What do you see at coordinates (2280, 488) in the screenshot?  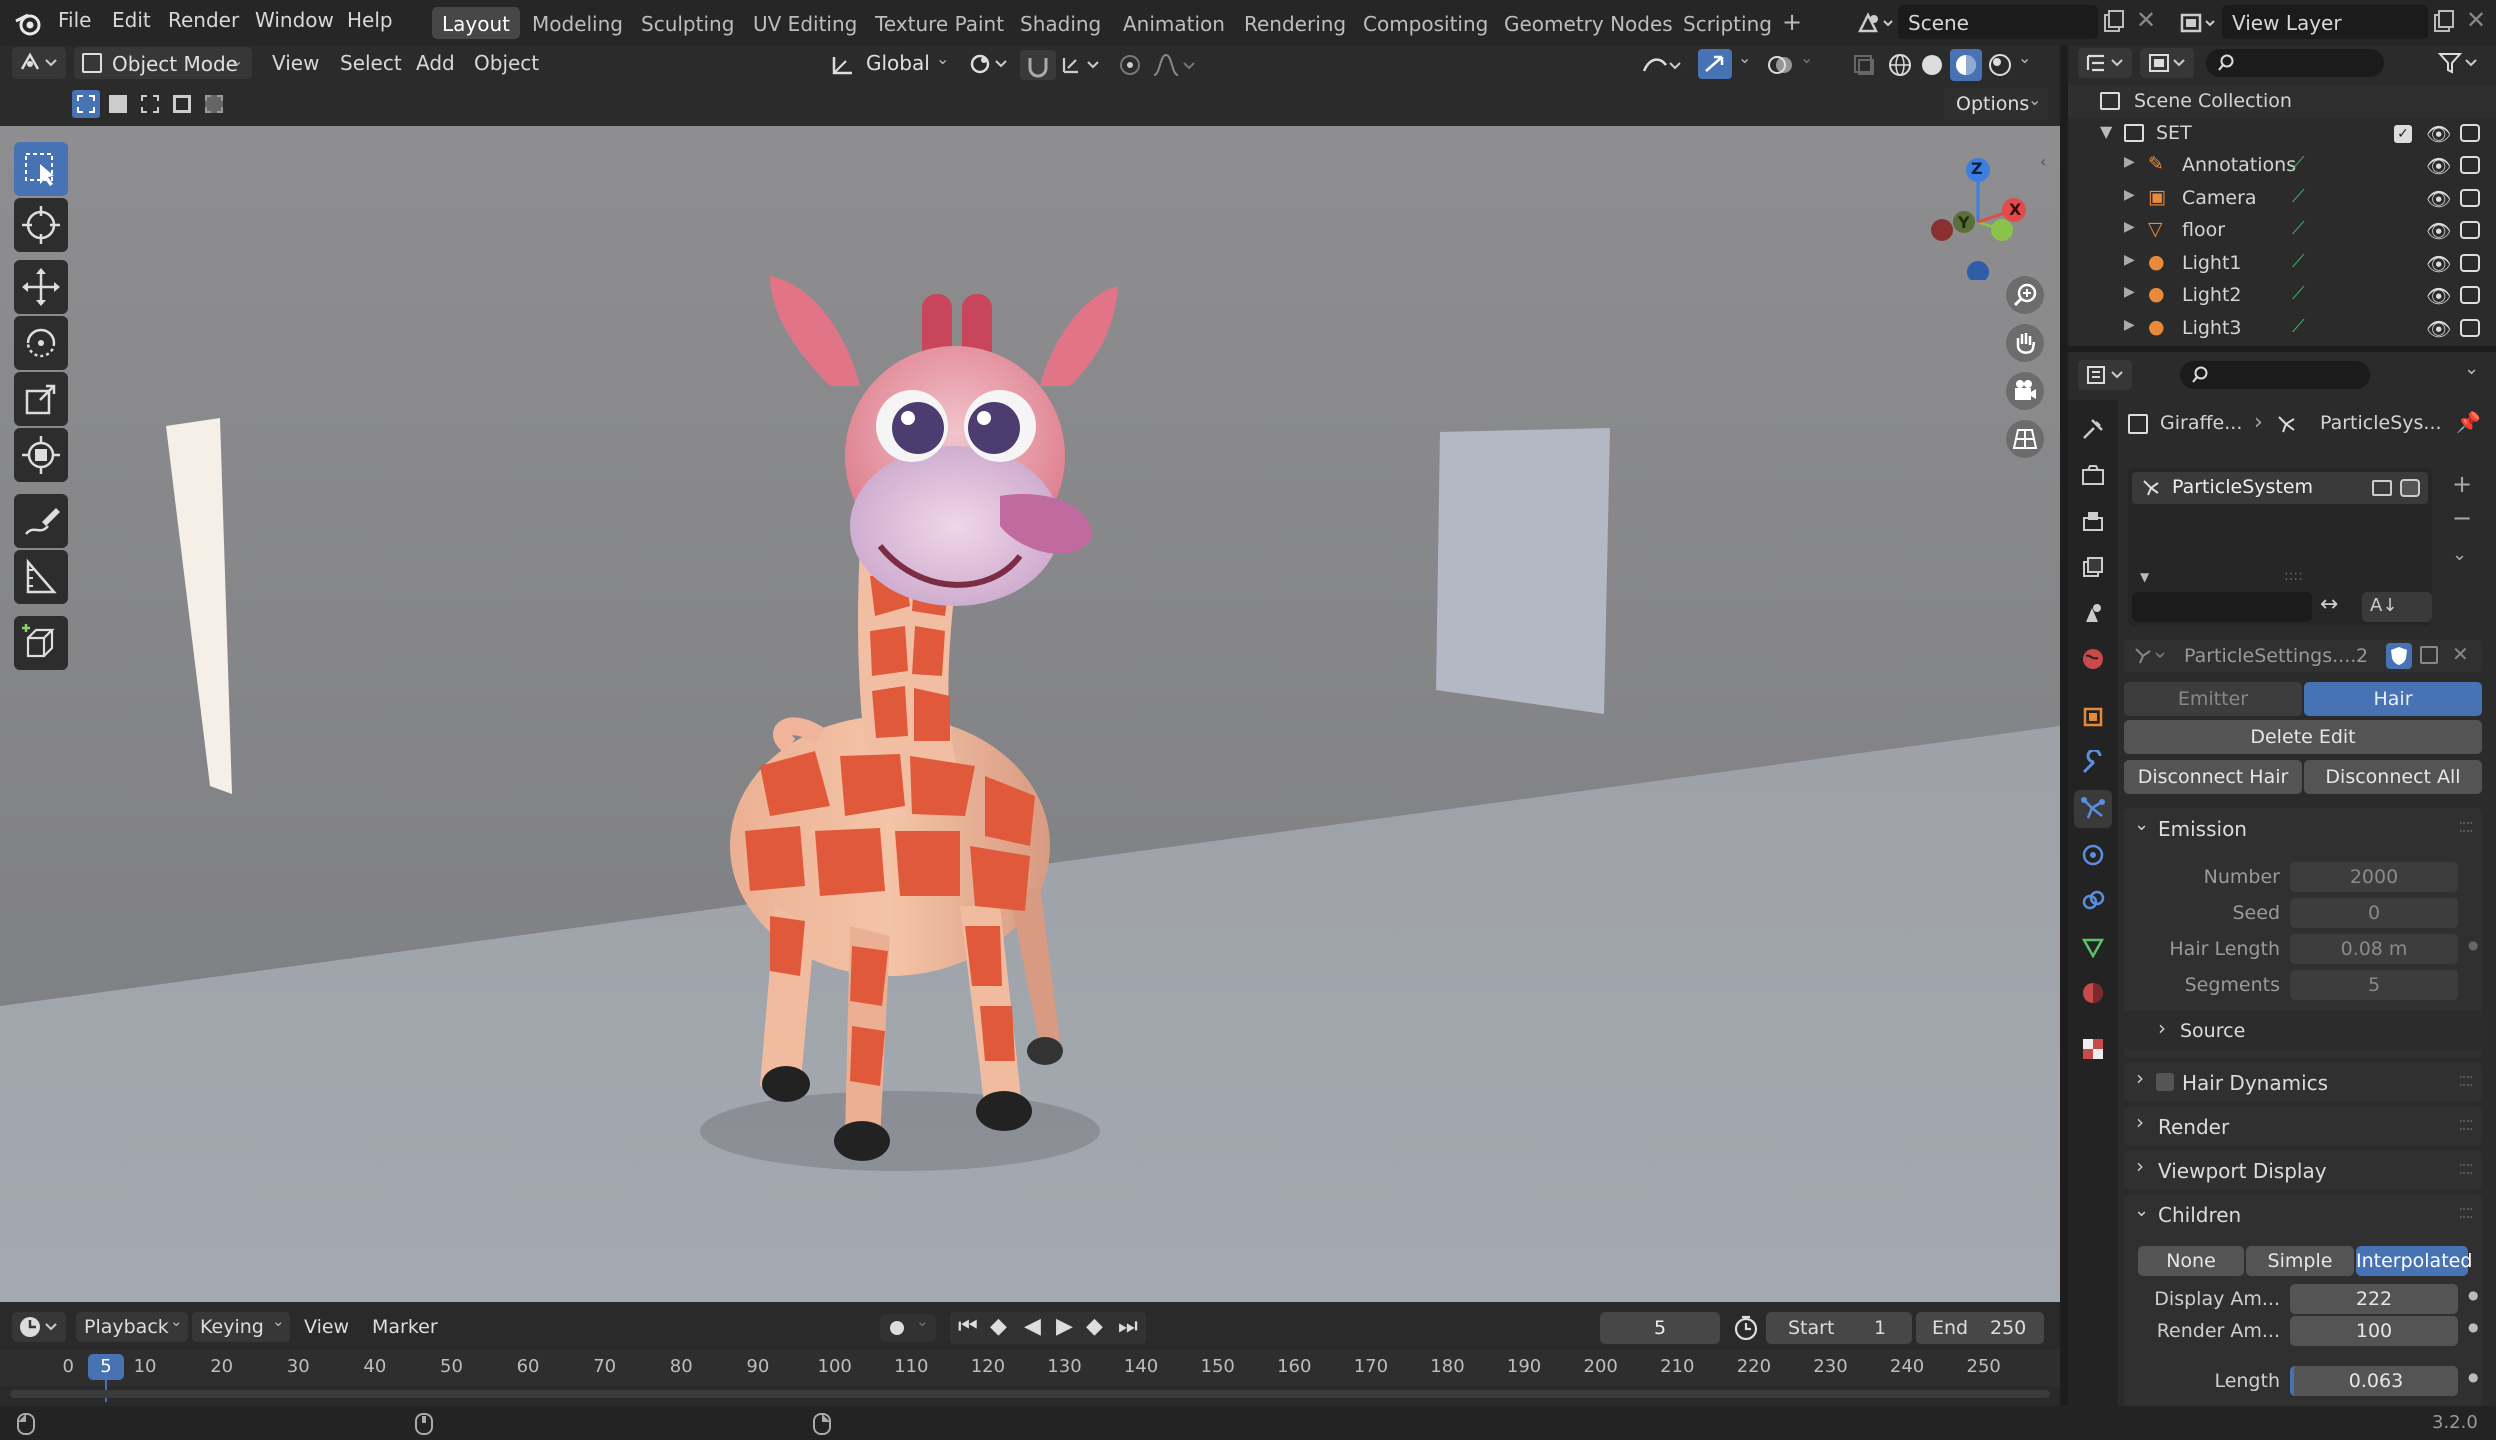 I see `list-item: ParticleSystem` at bounding box center [2280, 488].